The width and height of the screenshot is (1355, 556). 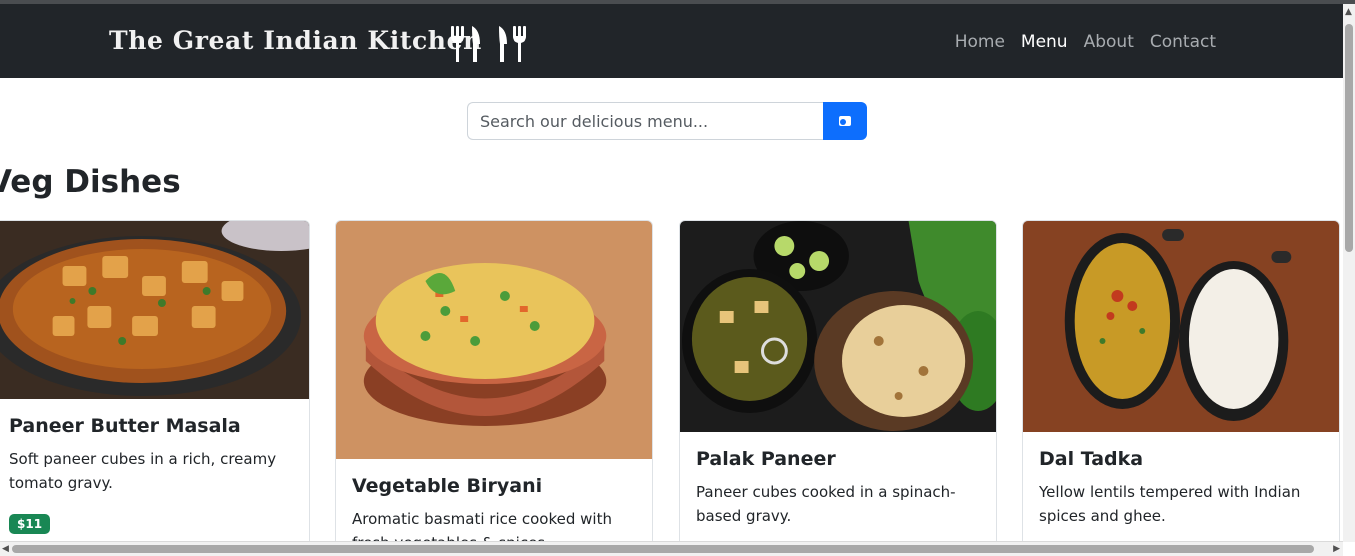 I want to click on price-badge: $11, so click(x=30, y=524).